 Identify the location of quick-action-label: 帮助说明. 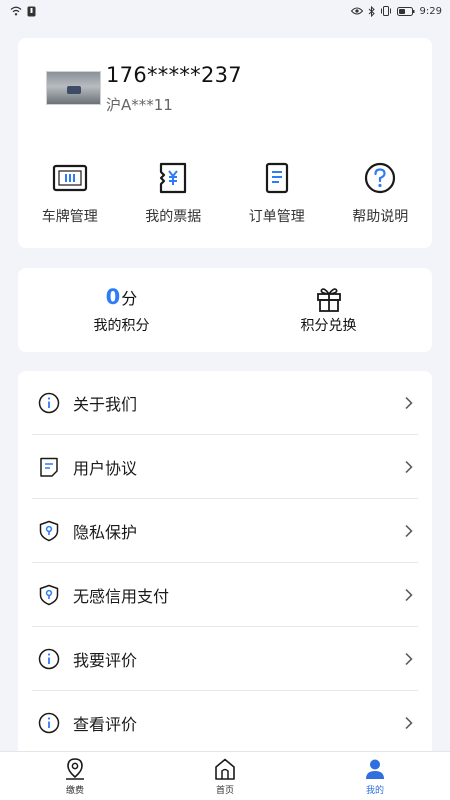
(380, 217).